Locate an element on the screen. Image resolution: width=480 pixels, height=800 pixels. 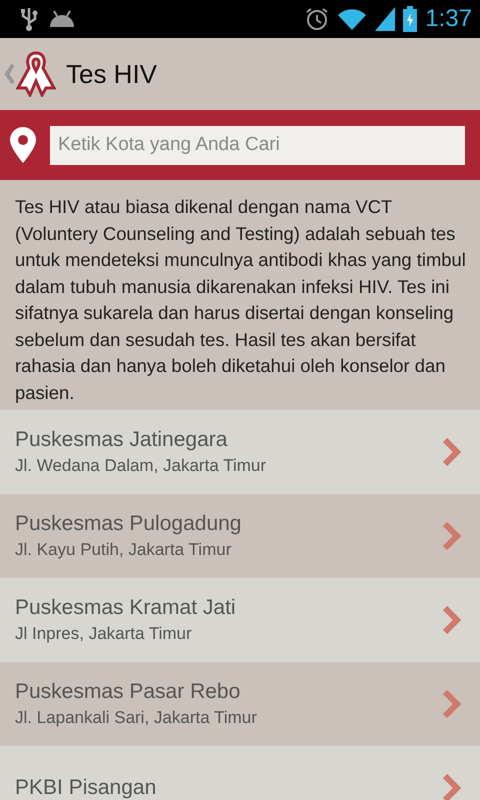
search-field: Ketik Kota yang Anda Cari is located at coordinates (257, 145).